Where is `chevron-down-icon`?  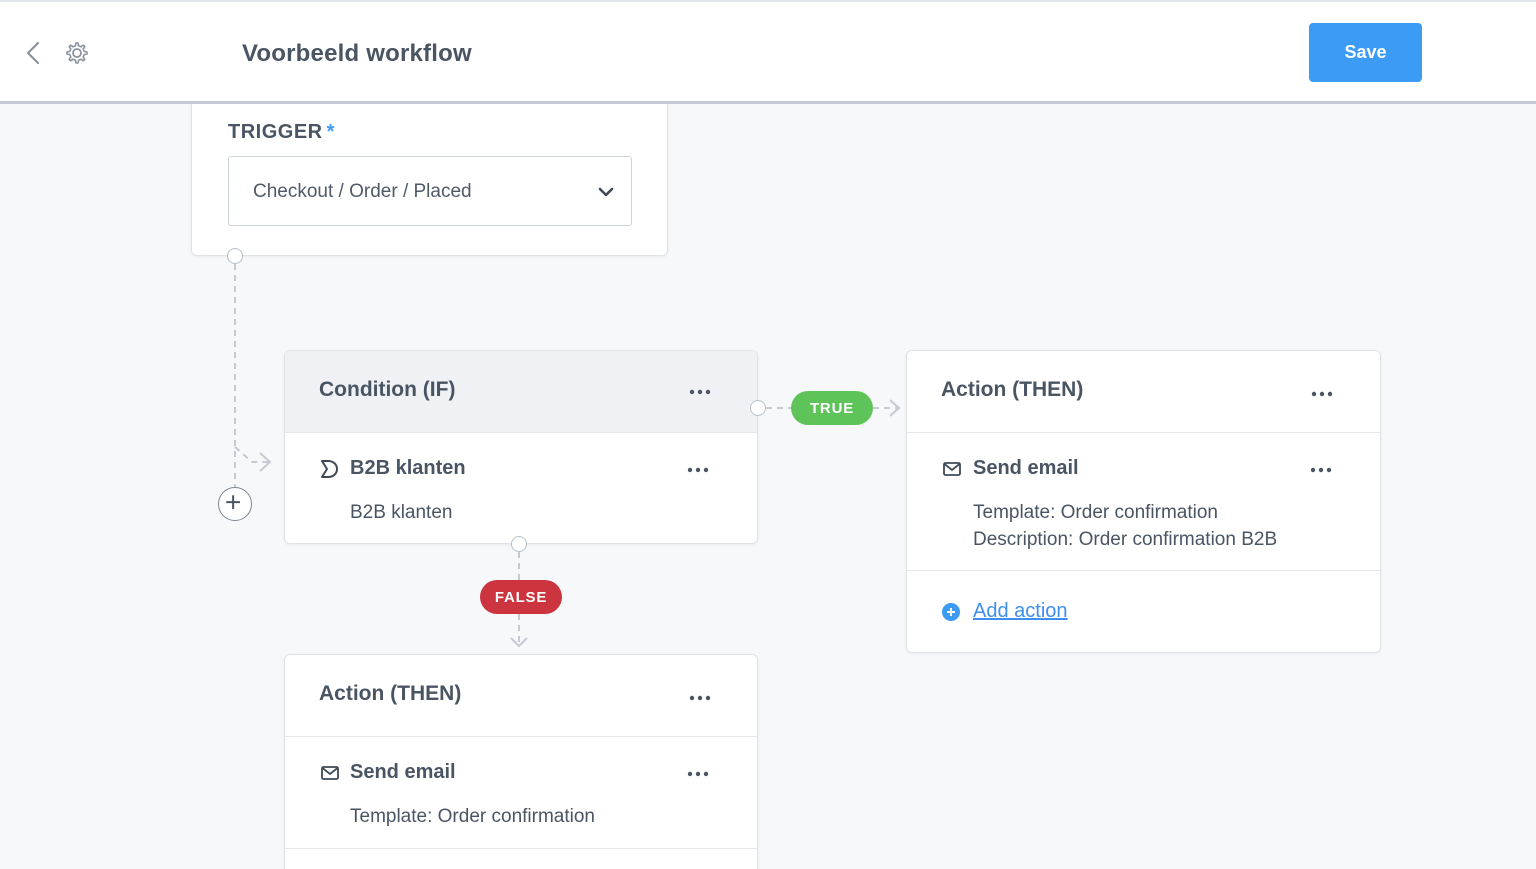 chevron-down-icon is located at coordinates (606, 192).